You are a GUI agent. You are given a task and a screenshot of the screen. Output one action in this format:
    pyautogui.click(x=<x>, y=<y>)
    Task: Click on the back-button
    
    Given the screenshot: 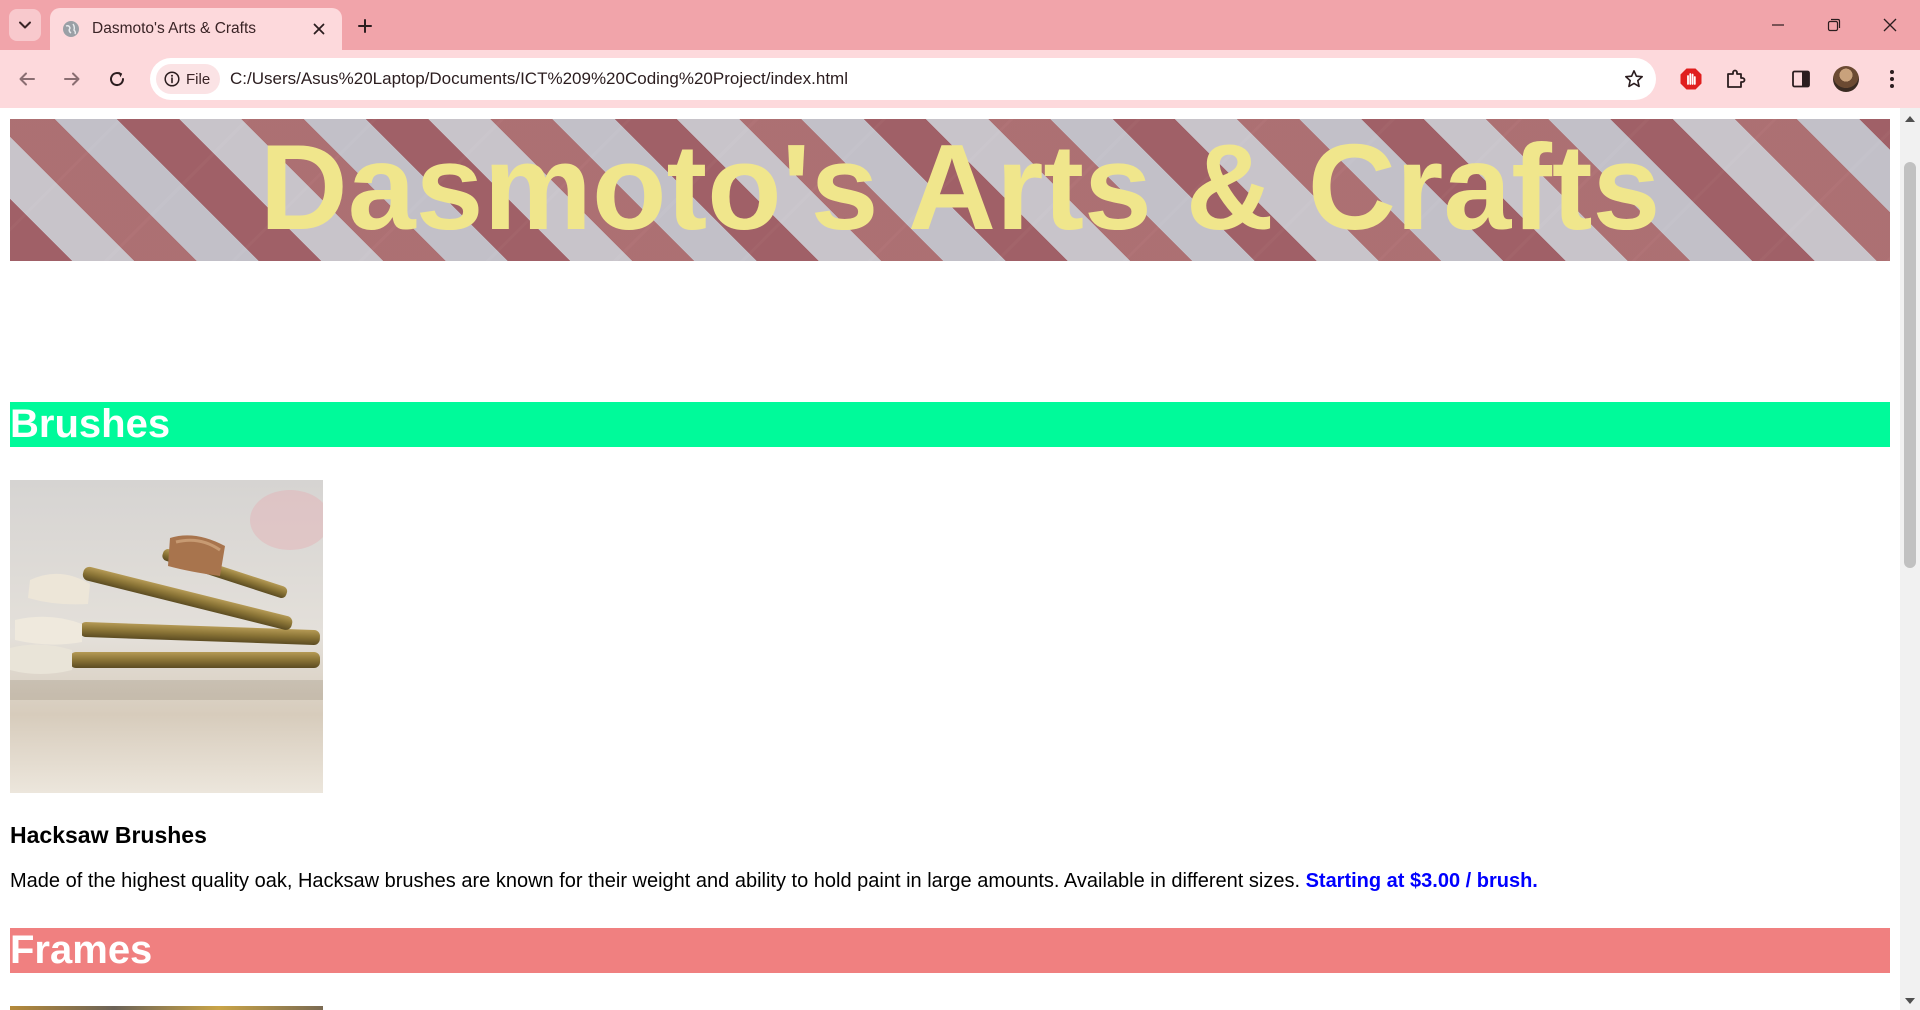 What is the action you would take?
    pyautogui.click(x=27, y=79)
    